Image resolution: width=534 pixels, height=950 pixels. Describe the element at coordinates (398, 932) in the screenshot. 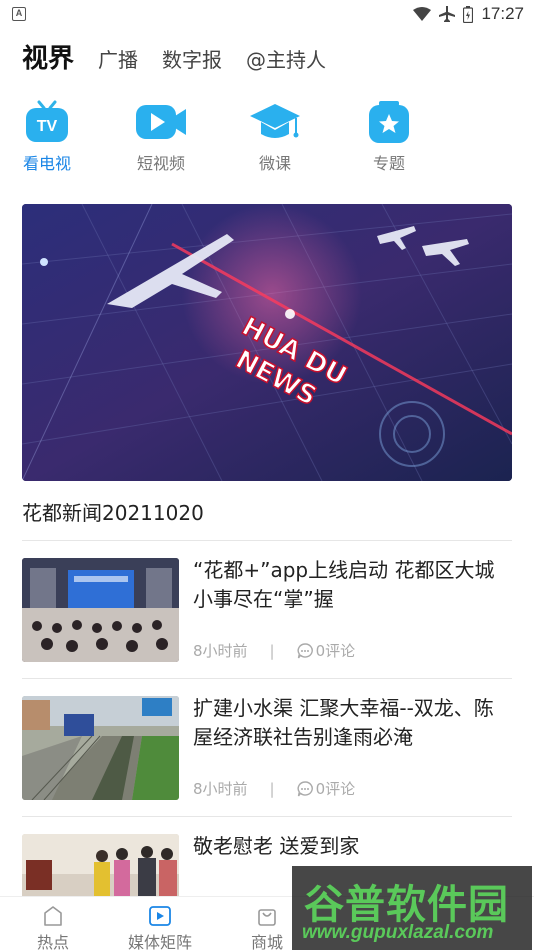

I see `watermark-url: www.gupuxlazal.com` at that location.